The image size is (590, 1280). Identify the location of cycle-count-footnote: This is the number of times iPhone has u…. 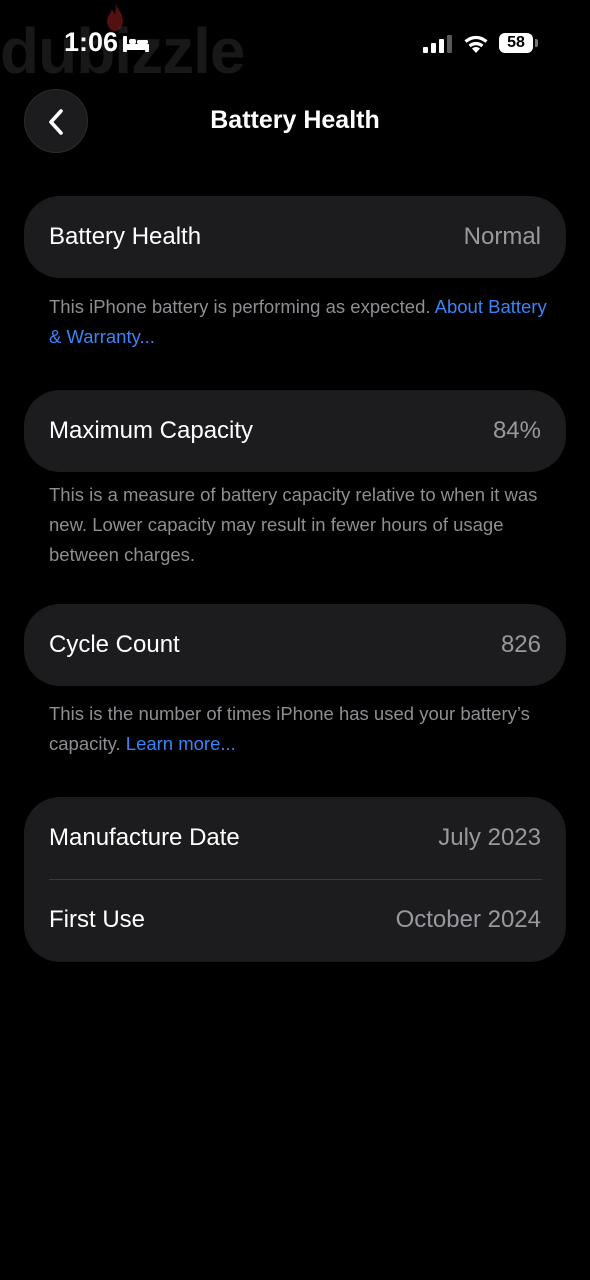
(299, 729).